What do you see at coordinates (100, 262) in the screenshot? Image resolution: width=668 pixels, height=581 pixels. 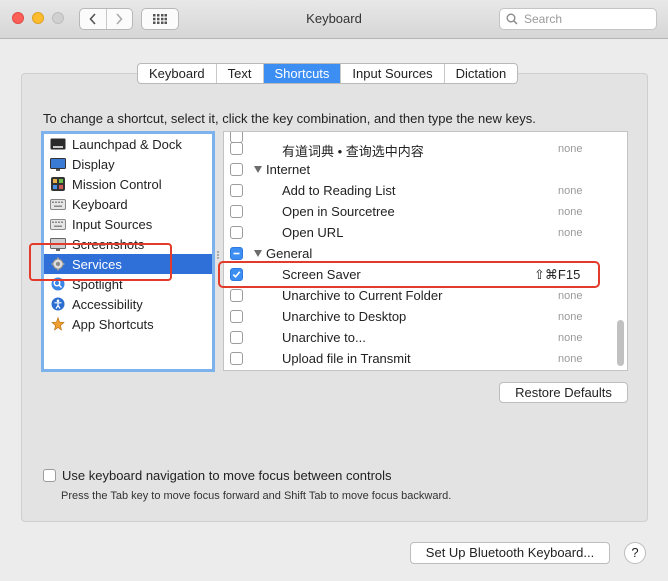 I see `highlight-services` at bounding box center [100, 262].